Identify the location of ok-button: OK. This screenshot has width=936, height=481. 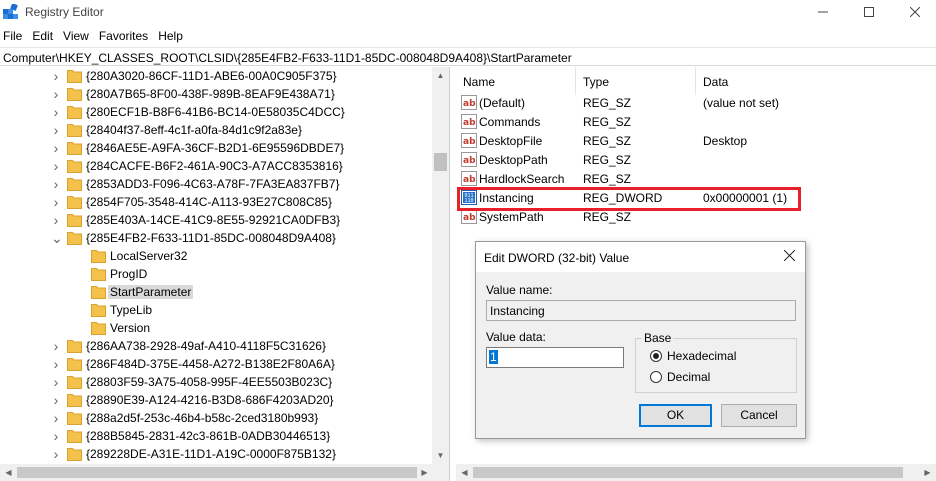
(675, 415).